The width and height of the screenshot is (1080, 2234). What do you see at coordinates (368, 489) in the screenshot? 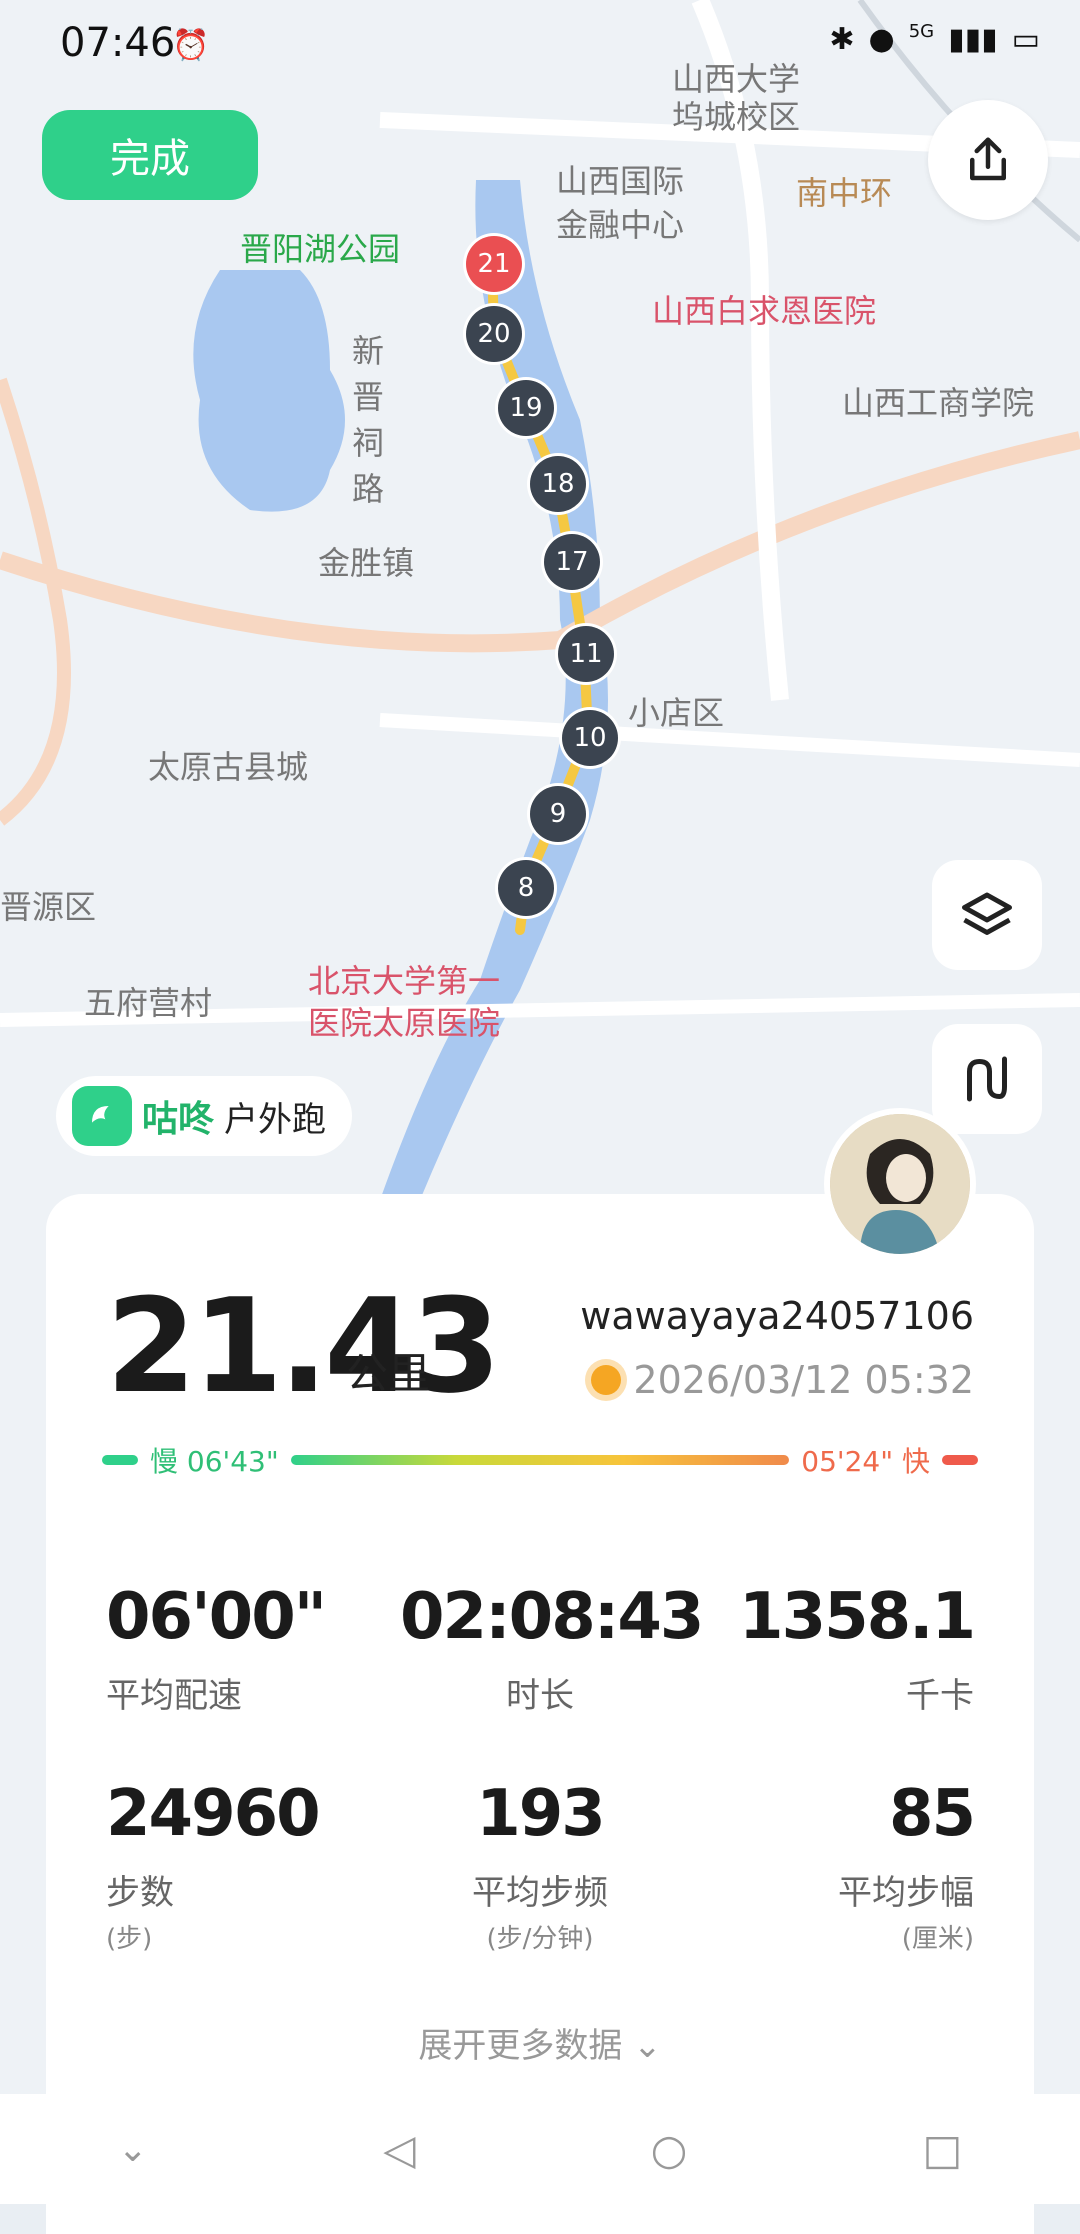
I see `map-place-label: 路` at bounding box center [368, 489].